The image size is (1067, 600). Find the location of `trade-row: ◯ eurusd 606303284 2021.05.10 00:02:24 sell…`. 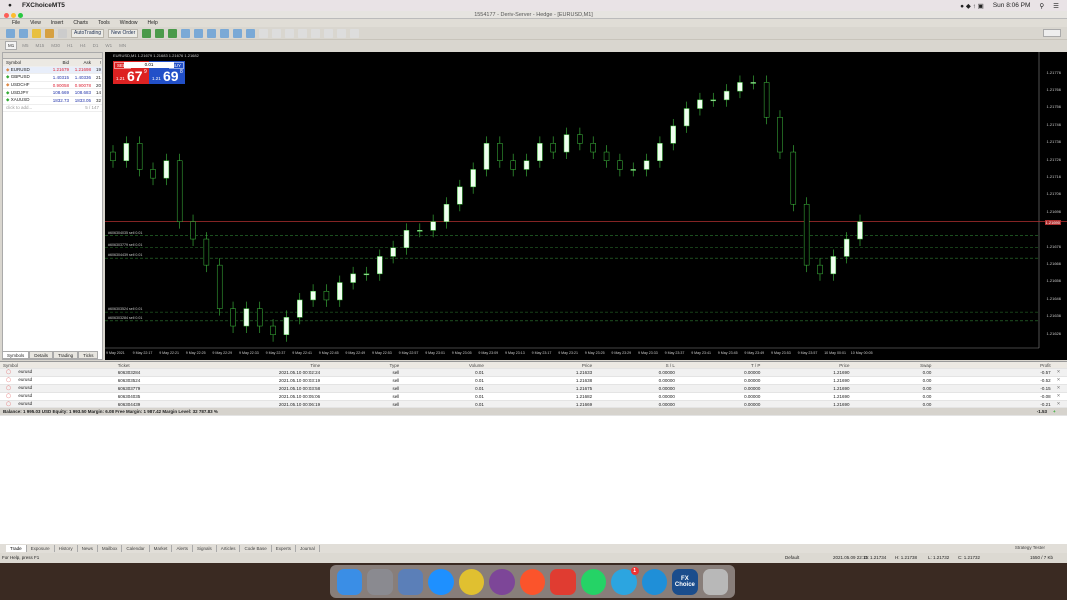

trade-row: ◯ eurusd 606303284 2021.05.10 00:02:24 sell… is located at coordinates (533, 373).